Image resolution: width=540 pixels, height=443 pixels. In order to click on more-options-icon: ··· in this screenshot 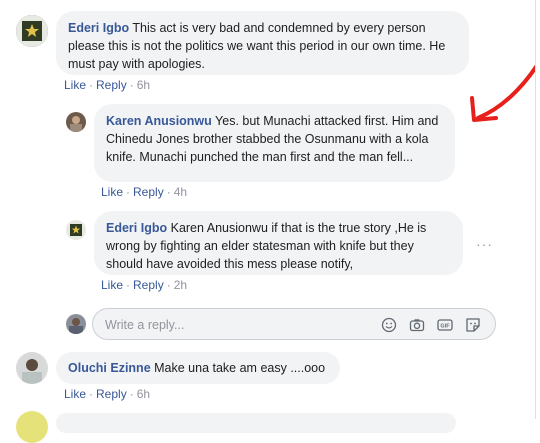, I will do `click(484, 244)`.